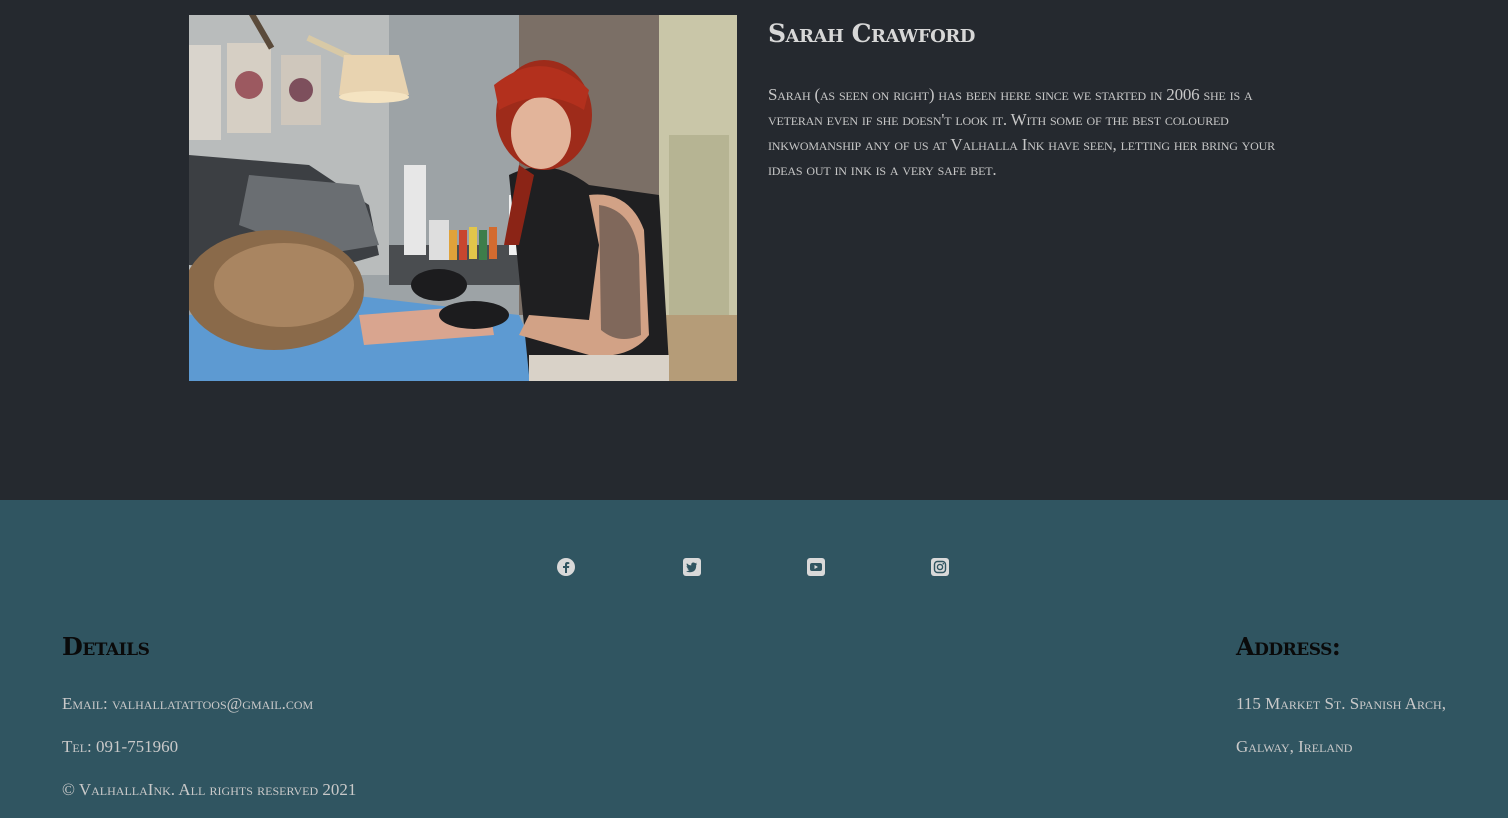  I want to click on twitter-icon, so click(692, 567).